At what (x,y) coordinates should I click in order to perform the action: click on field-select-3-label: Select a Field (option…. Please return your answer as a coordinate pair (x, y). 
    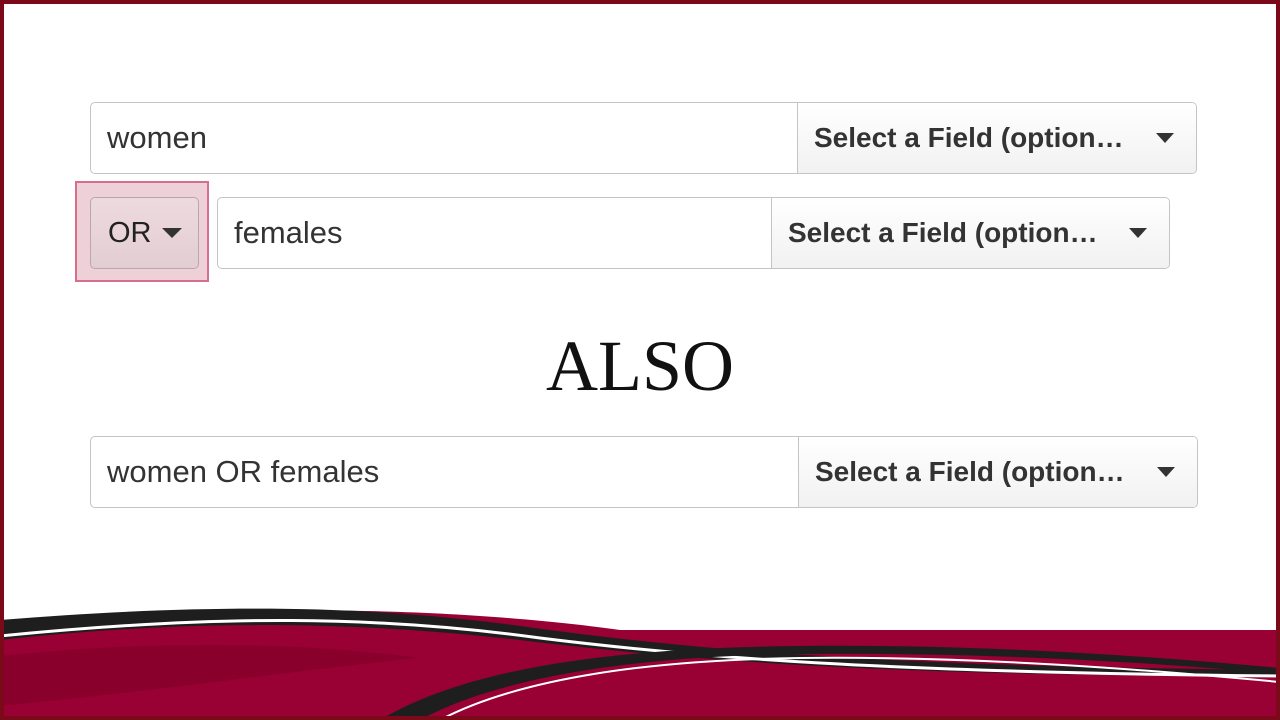
    Looking at the image, I should click on (970, 471).